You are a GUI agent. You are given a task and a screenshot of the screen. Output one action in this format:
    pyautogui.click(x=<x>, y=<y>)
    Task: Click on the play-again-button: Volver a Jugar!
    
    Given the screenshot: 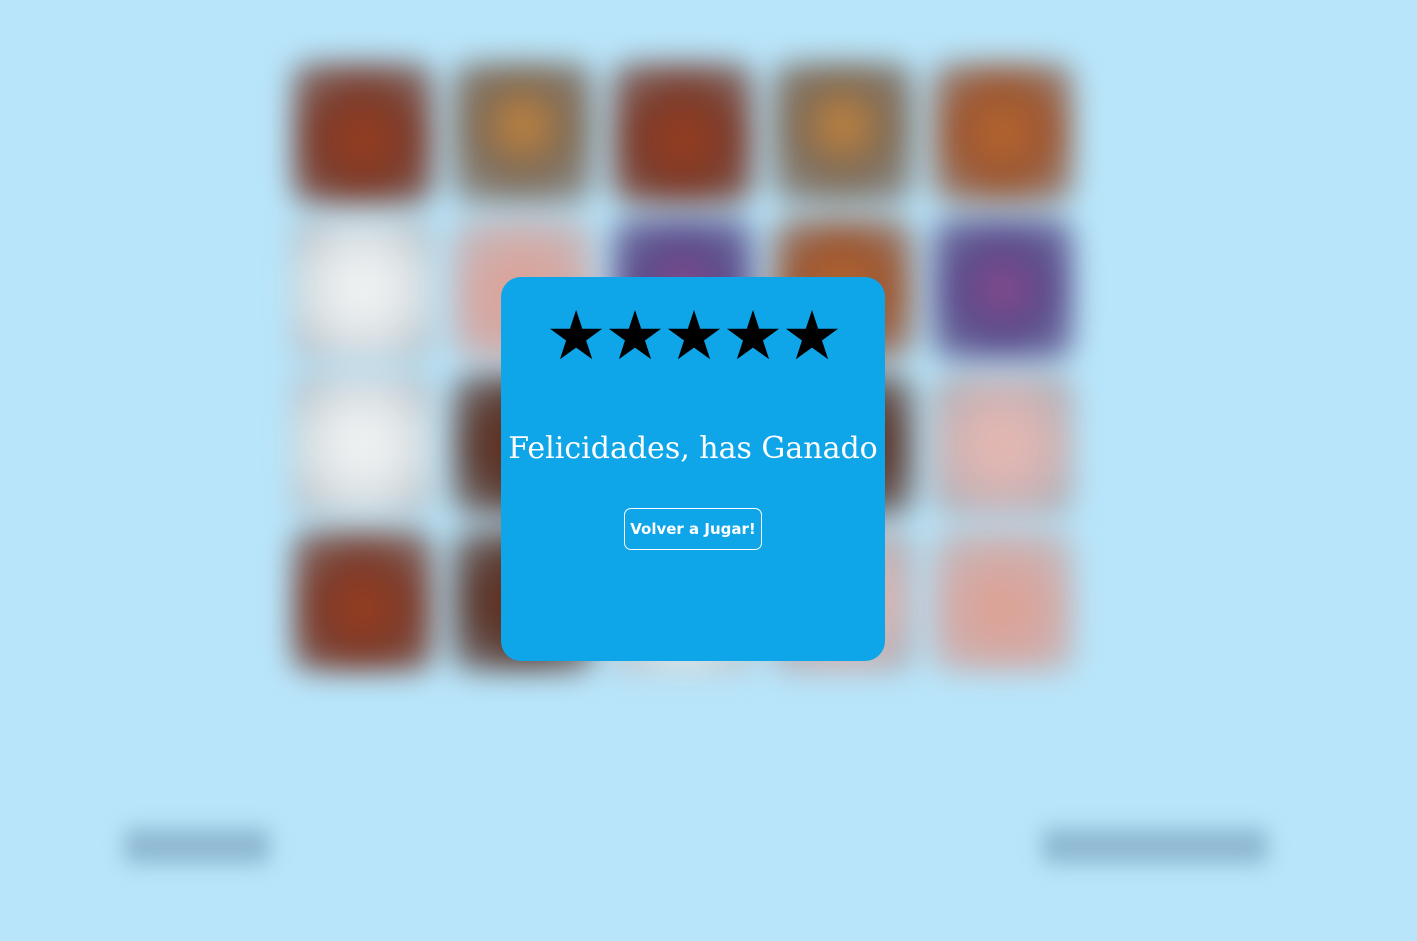 What is the action you would take?
    pyautogui.click(x=693, y=529)
    